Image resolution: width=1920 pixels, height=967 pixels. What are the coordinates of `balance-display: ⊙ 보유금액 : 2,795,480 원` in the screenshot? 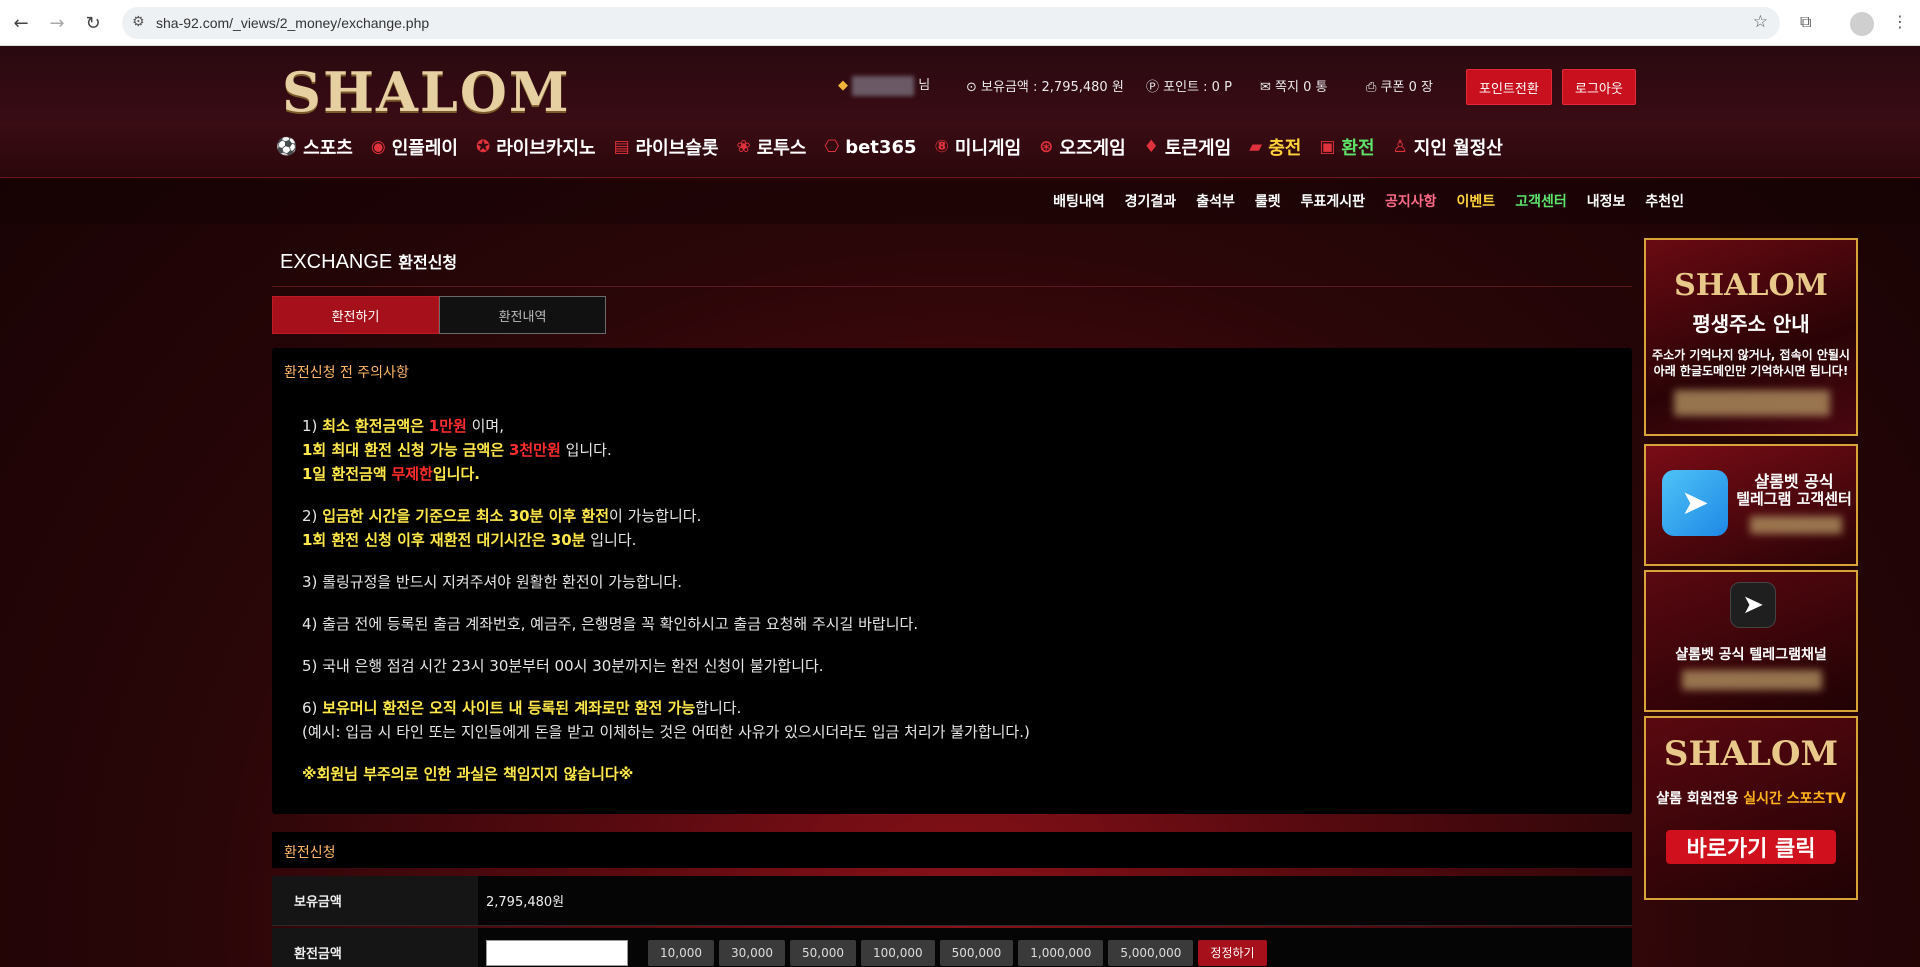 It's located at (1045, 87).